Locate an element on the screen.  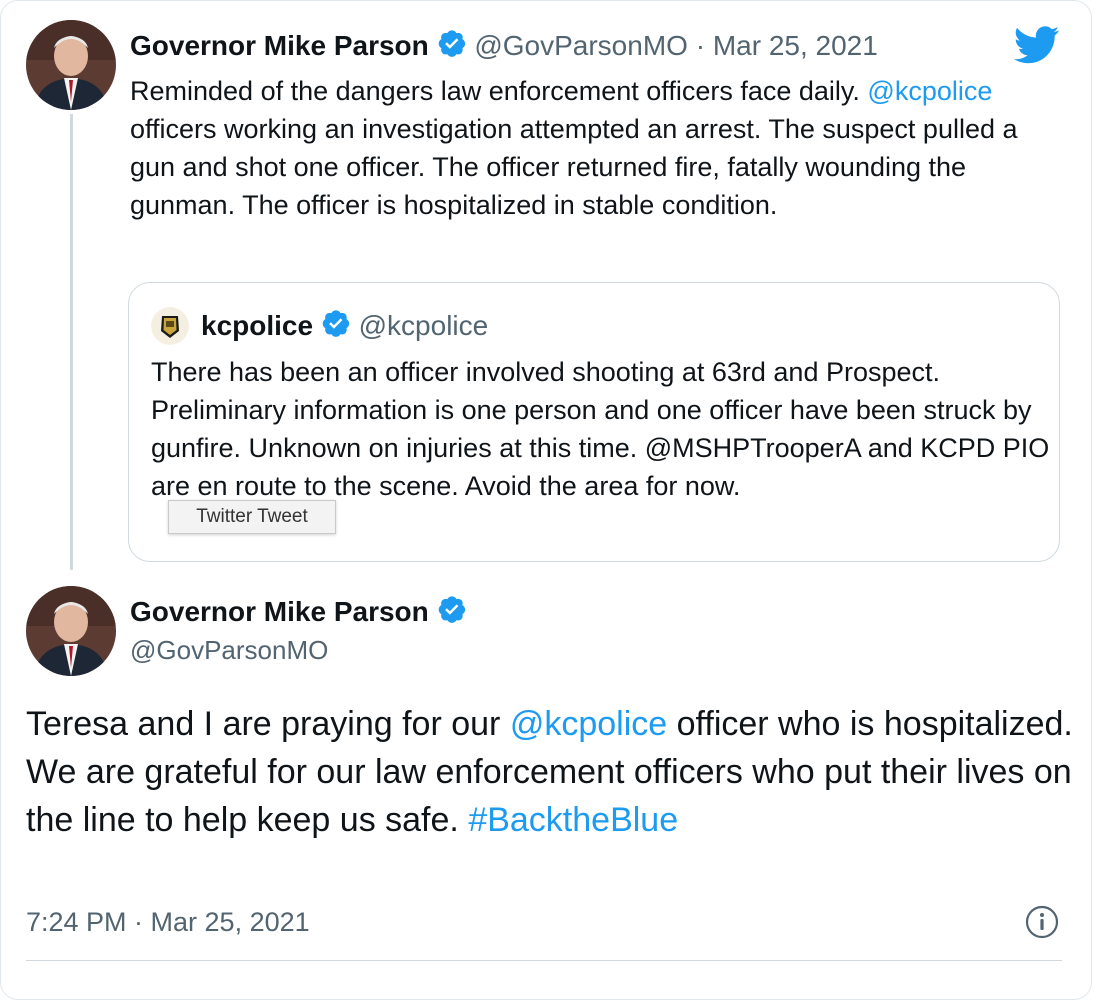
quoted-tweet-header: kcpolice @kcpolice is located at coordinates (344, 327).